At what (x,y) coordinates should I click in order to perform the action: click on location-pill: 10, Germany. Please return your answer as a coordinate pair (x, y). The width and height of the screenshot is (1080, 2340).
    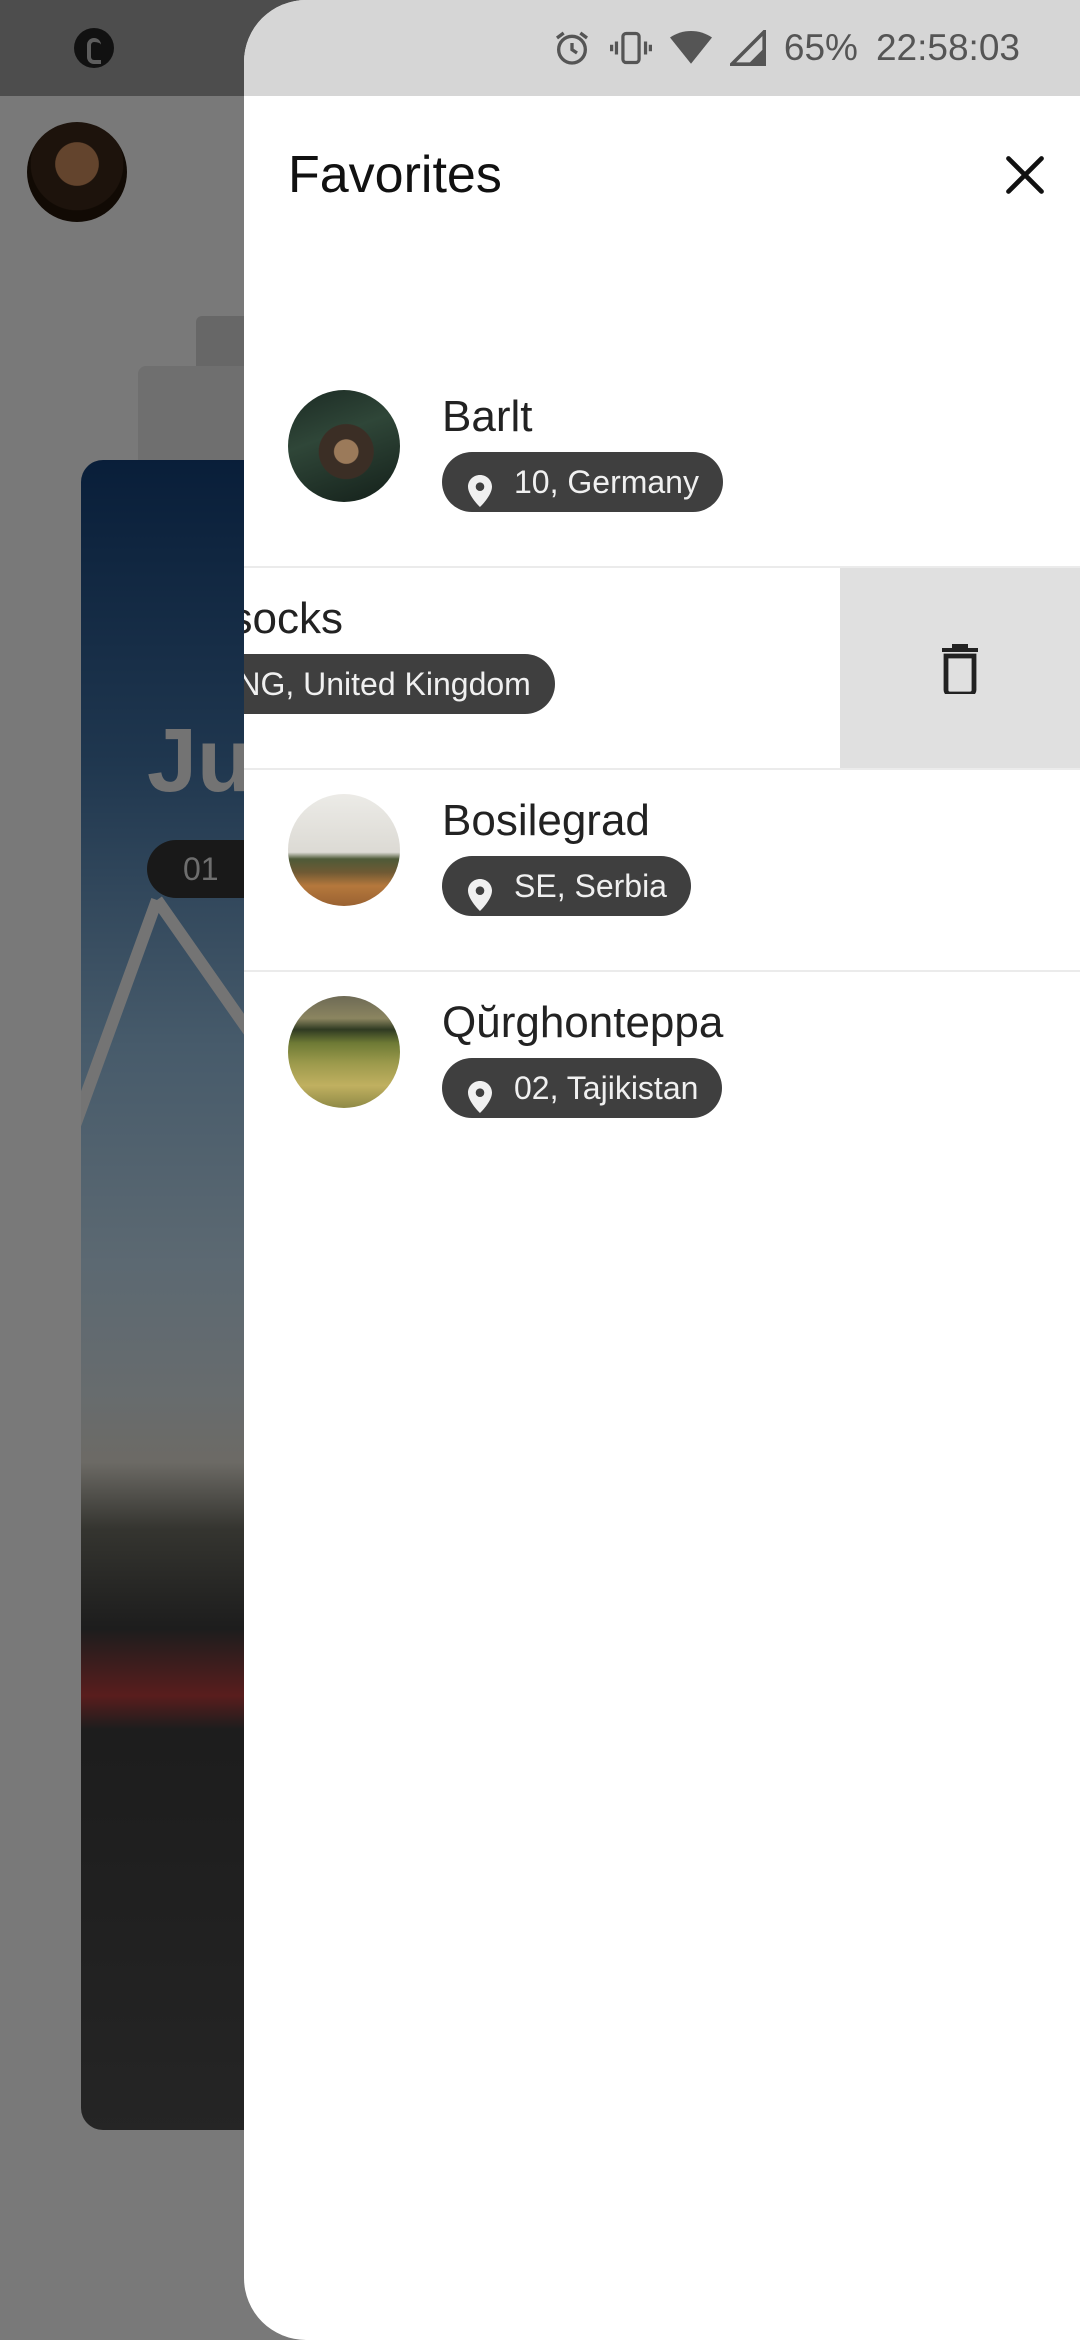
    Looking at the image, I should click on (582, 482).